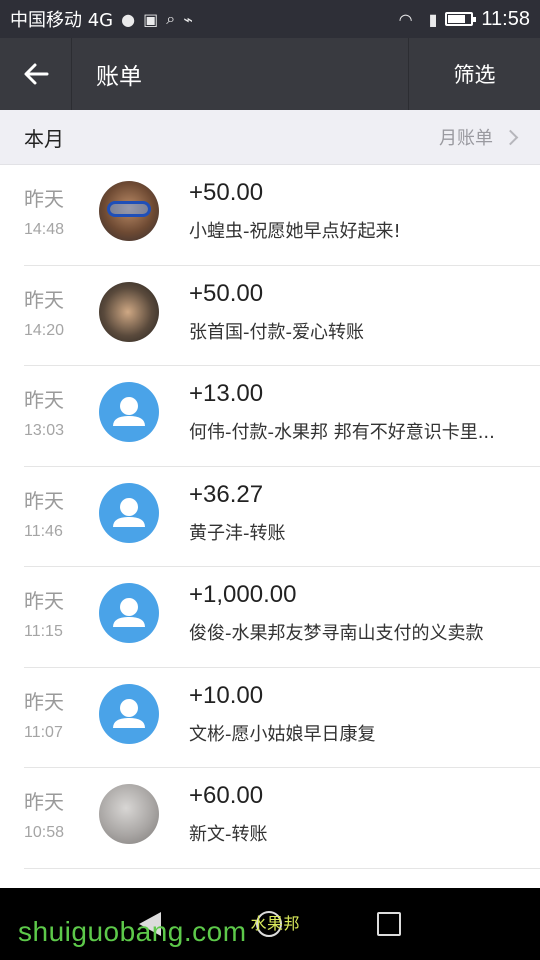  I want to click on chevron-right-icon, so click(510, 137).